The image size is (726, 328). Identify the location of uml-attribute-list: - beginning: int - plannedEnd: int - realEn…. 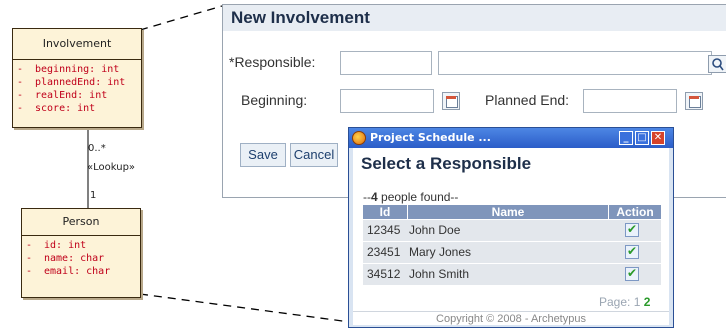
(77, 89).